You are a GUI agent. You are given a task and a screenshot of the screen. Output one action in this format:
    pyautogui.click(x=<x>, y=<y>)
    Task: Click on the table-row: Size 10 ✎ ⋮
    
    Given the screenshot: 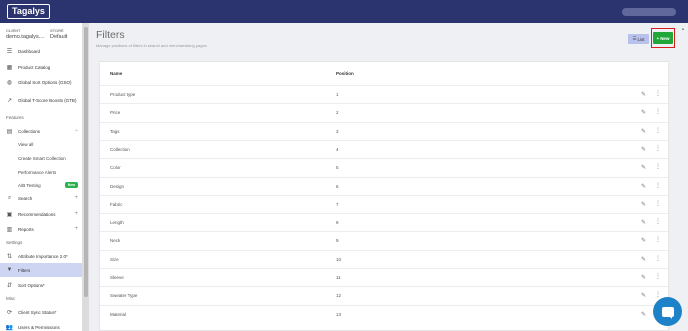 What is the action you would take?
    pyautogui.click(x=385, y=258)
    